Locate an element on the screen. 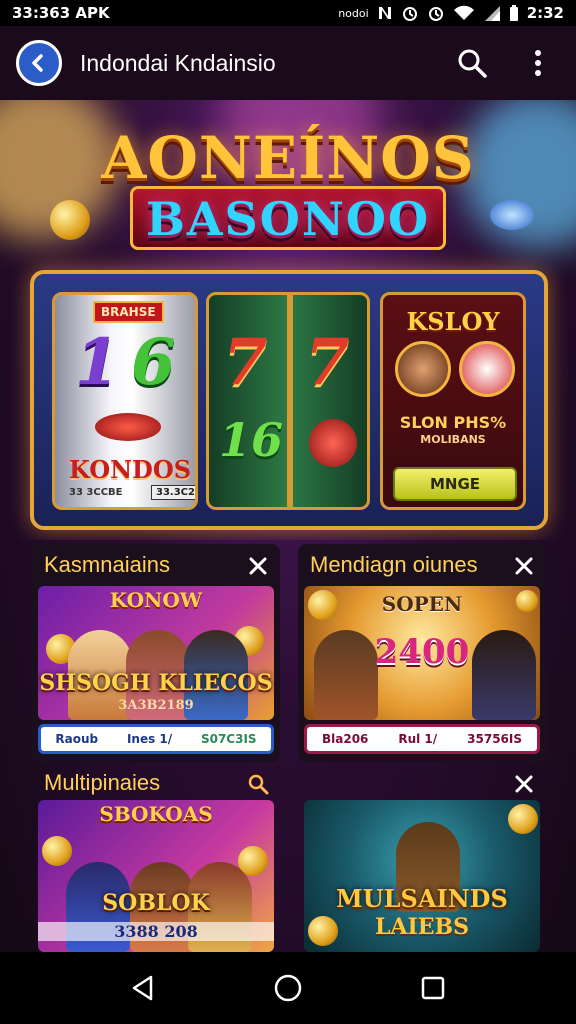 Image resolution: width=576 pixels, height=1024 pixels. promo-main: 2400 is located at coordinates (422, 652).